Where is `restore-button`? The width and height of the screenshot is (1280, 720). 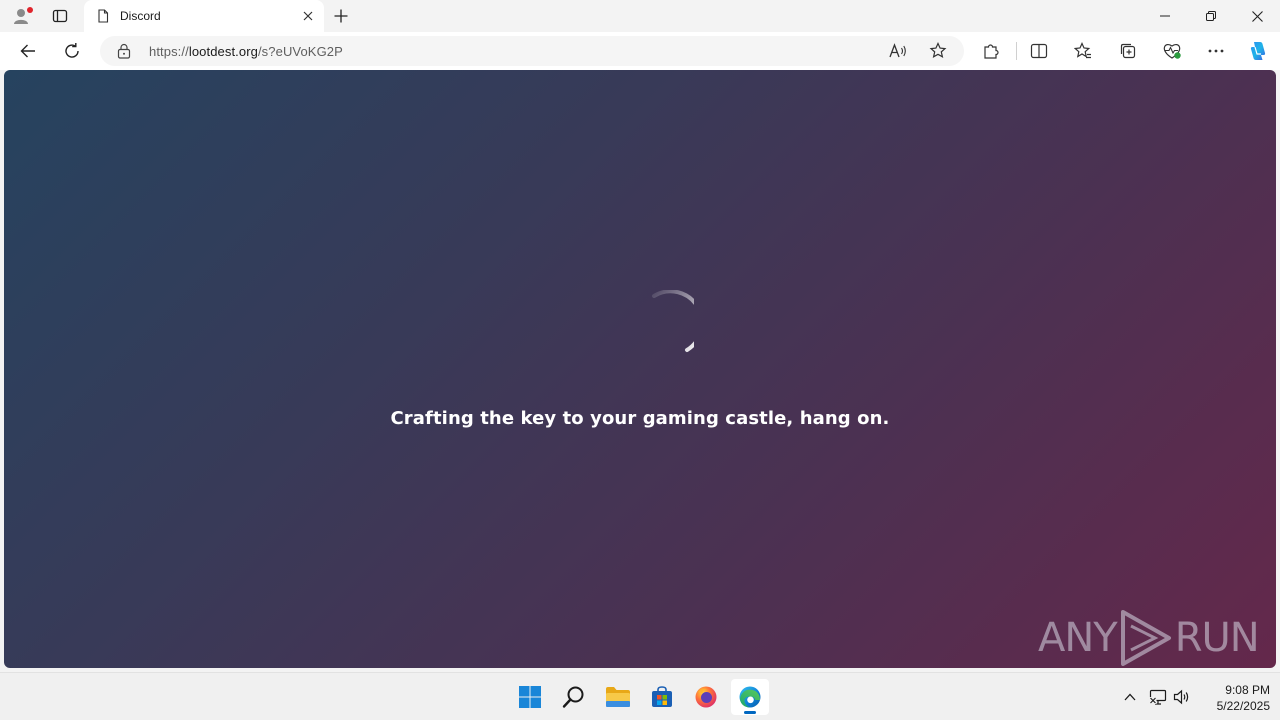
restore-button is located at coordinates (1211, 16).